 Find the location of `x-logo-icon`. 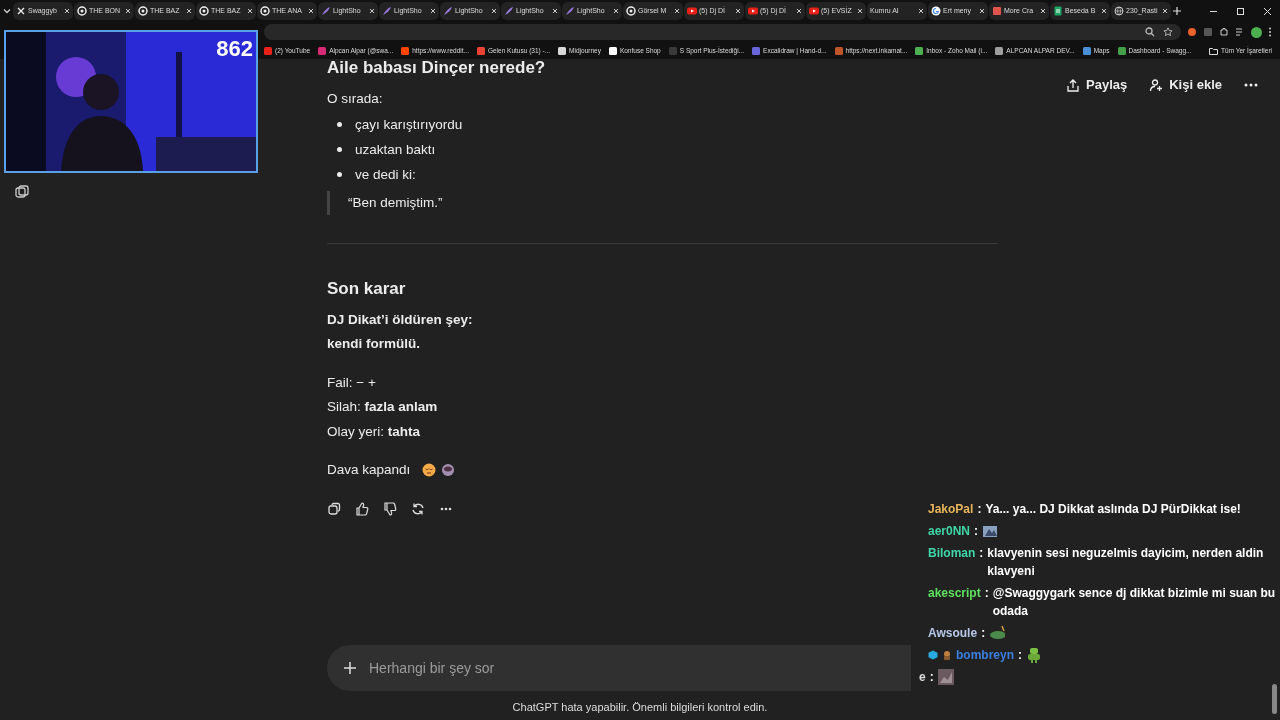

x-logo-icon is located at coordinates (21, 11).